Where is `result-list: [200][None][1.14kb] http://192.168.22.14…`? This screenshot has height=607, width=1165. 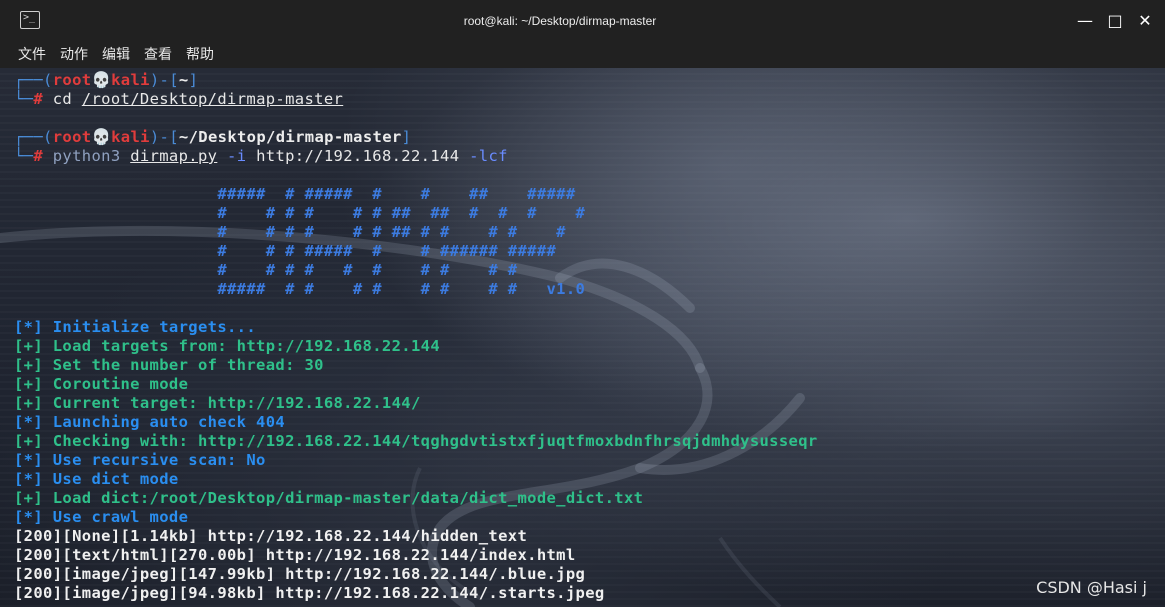
result-list: [200][None][1.14kb] http://192.168.22.14… is located at coordinates (416, 565).